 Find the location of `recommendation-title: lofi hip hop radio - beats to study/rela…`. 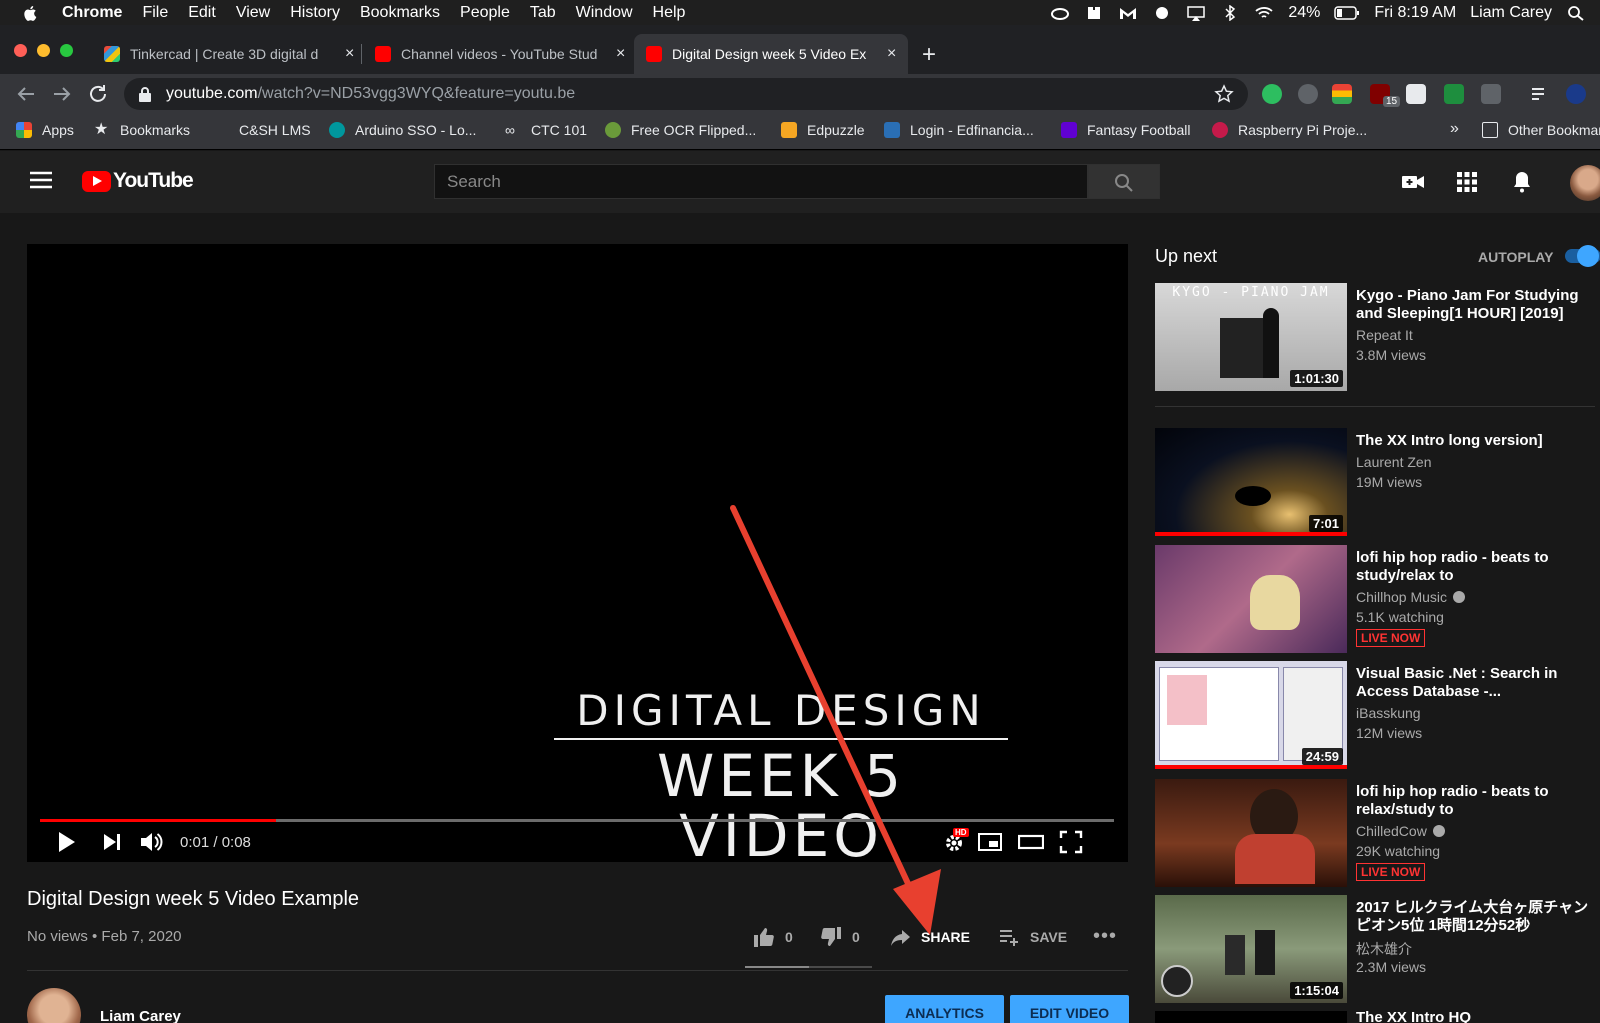

recommendation-title: lofi hip hop radio - beats to study/rela… is located at coordinates (1476, 567).